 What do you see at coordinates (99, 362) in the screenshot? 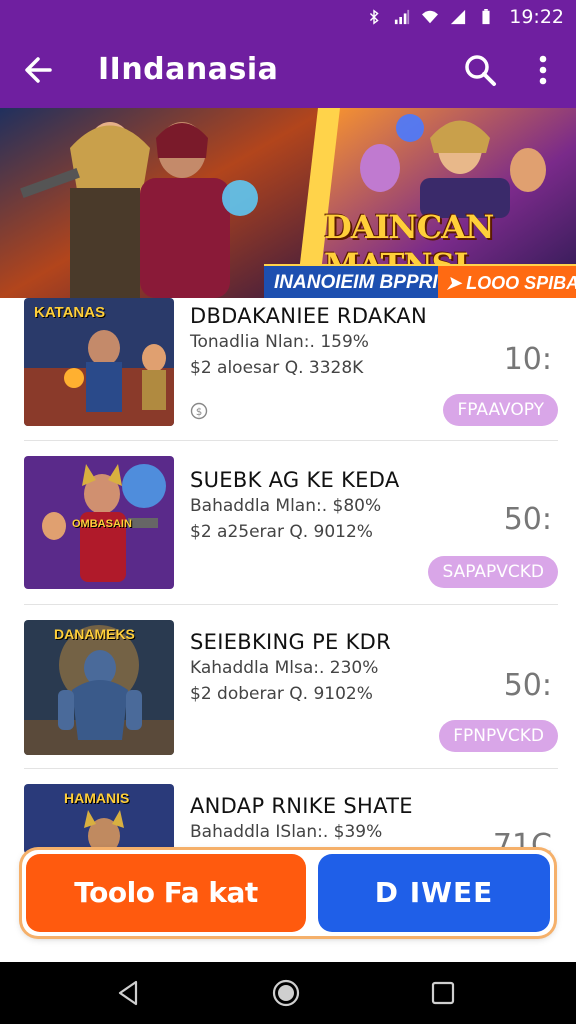
I see `game-thumbnail: KATANAS` at bounding box center [99, 362].